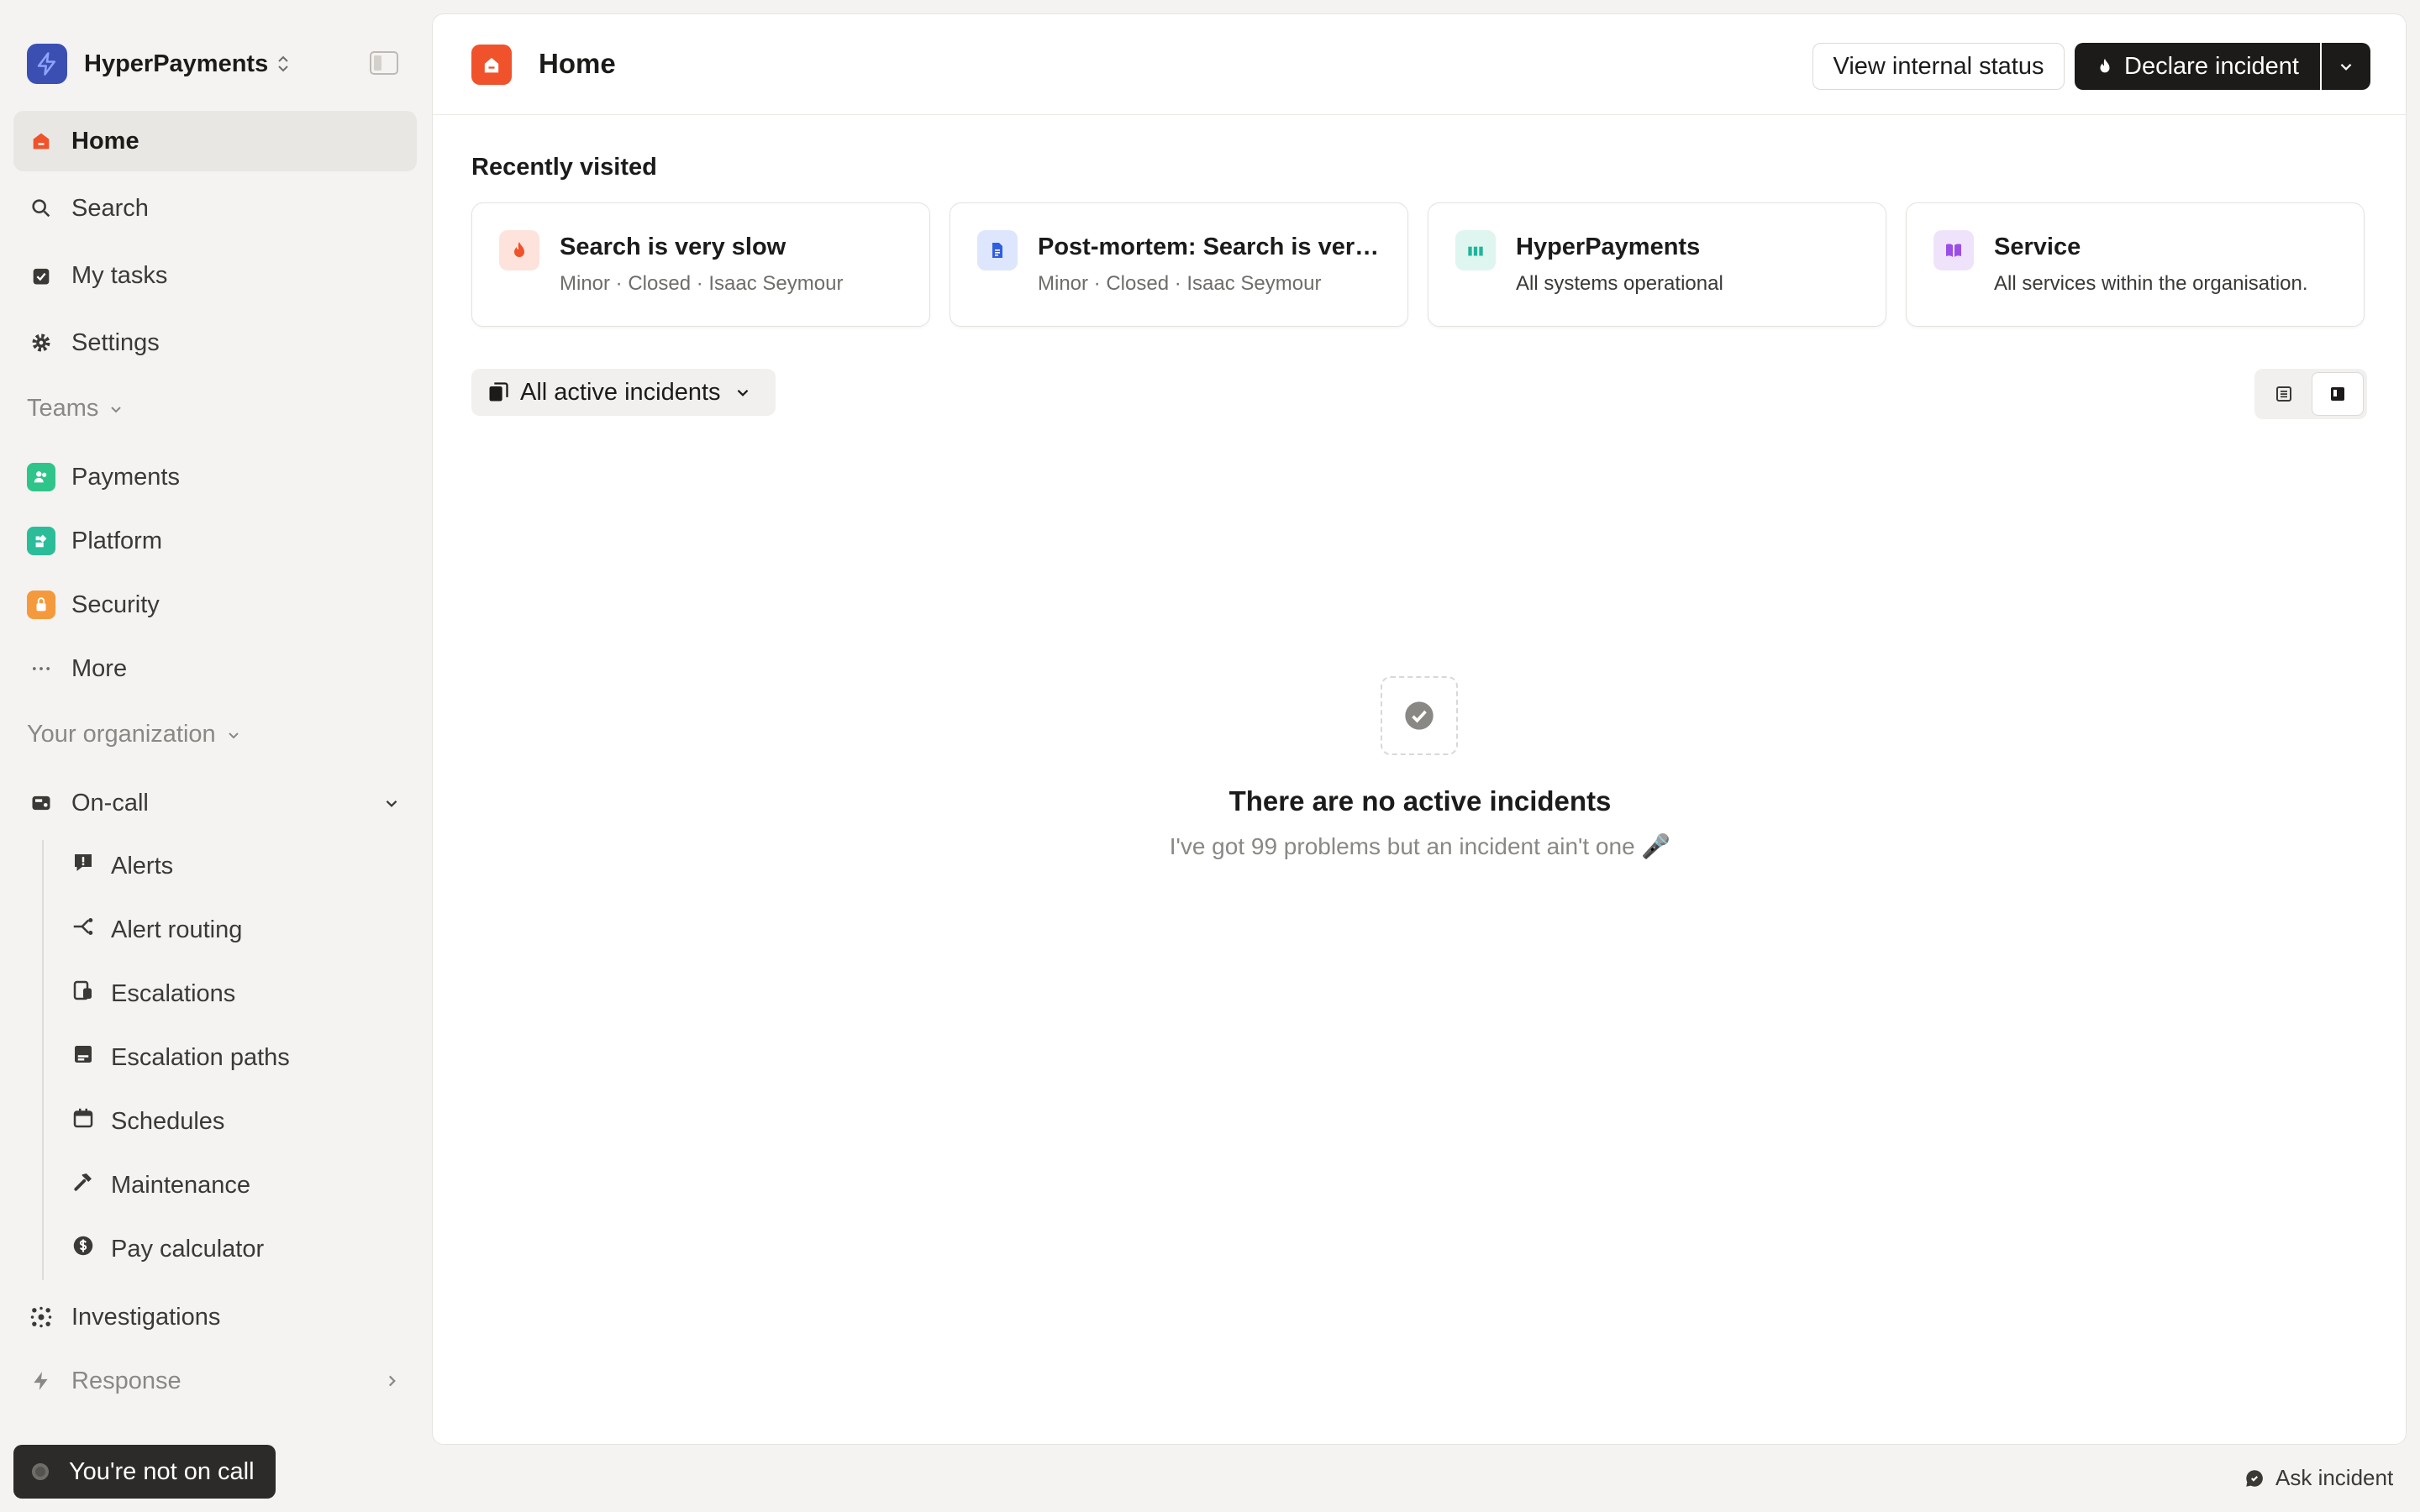 Image resolution: width=2420 pixels, height=1512 pixels. What do you see at coordinates (134, 734) in the screenshot?
I see `org-section: Your organization` at bounding box center [134, 734].